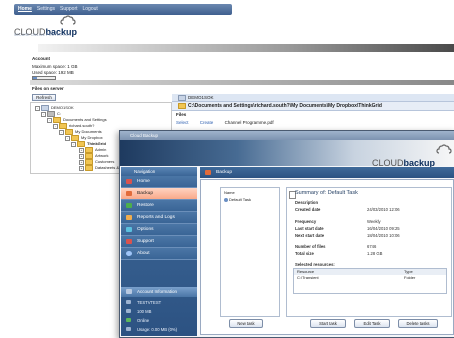 The image size is (454, 338). What do you see at coordinates (159, 329) in the screenshot?
I see `account-usage: Usage: 0.00 MB (0%)` at bounding box center [159, 329].